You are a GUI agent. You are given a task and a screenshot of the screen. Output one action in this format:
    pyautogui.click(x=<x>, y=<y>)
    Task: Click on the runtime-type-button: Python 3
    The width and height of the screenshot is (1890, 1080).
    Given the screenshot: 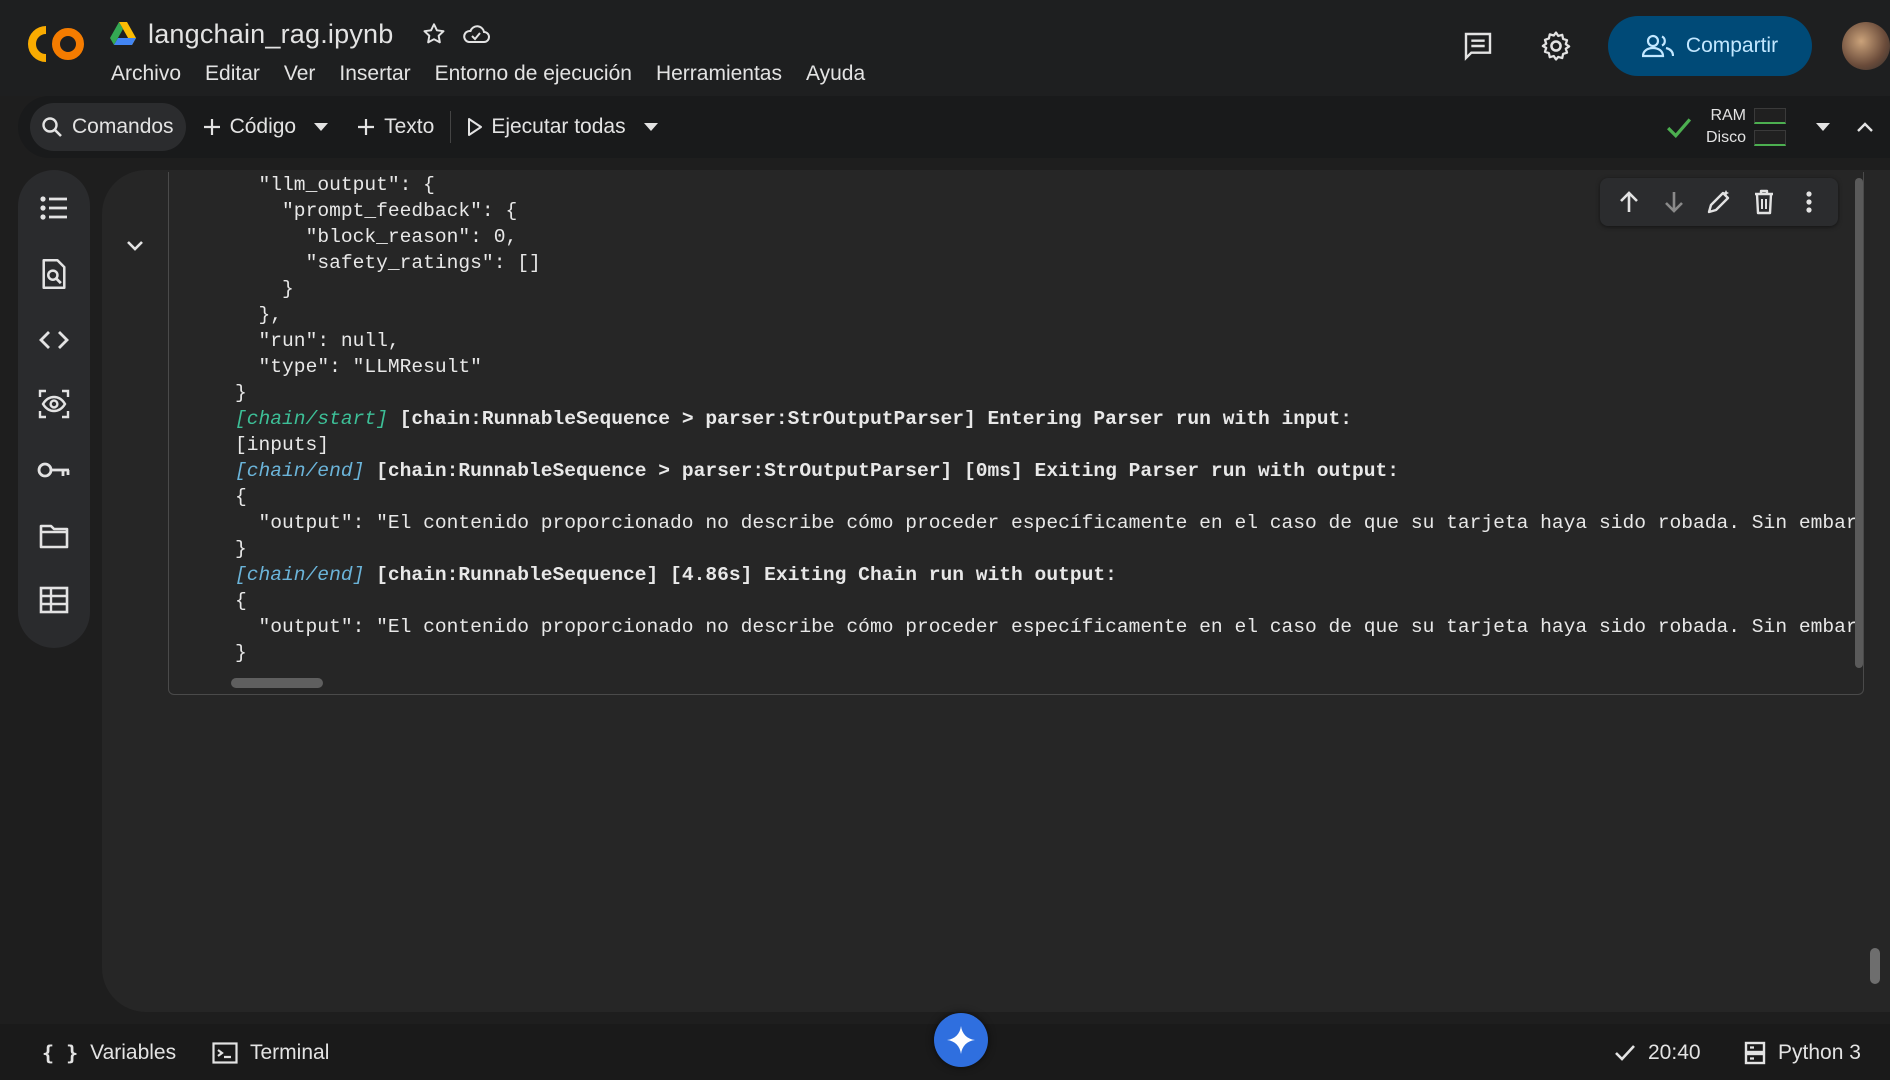 What is the action you would take?
    pyautogui.click(x=1802, y=1053)
    